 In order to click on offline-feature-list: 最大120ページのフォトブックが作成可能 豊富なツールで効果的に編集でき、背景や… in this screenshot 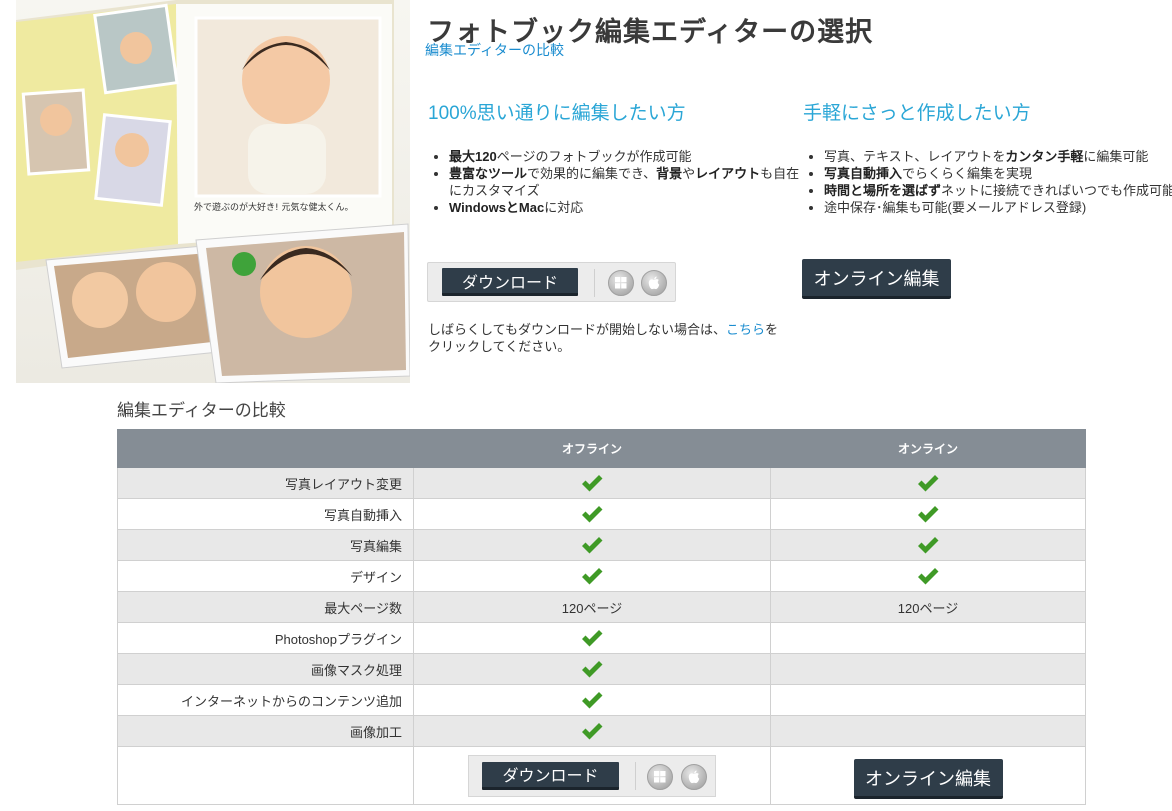, I will do `click(618, 182)`.